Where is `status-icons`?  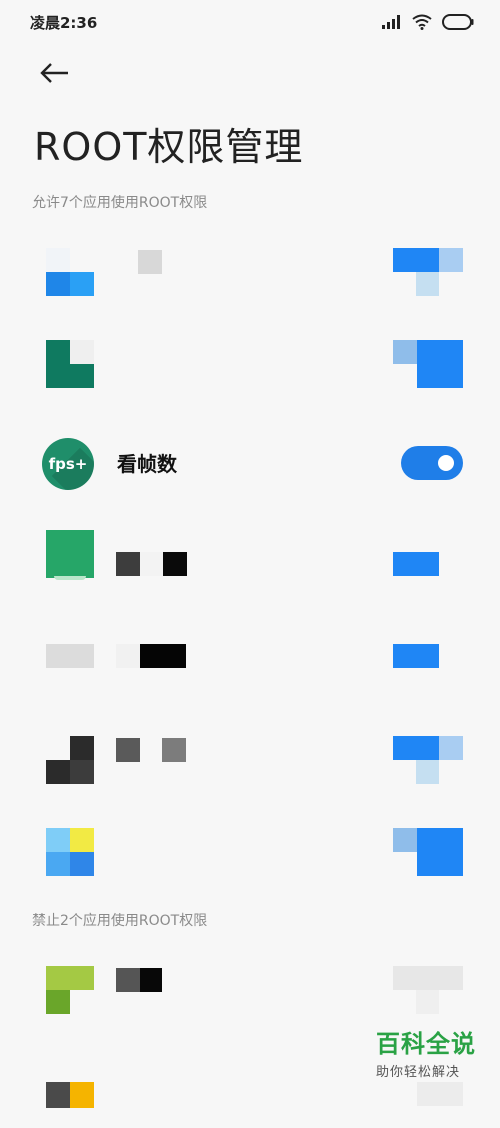 status-icons is located at coordinates (428, 22).